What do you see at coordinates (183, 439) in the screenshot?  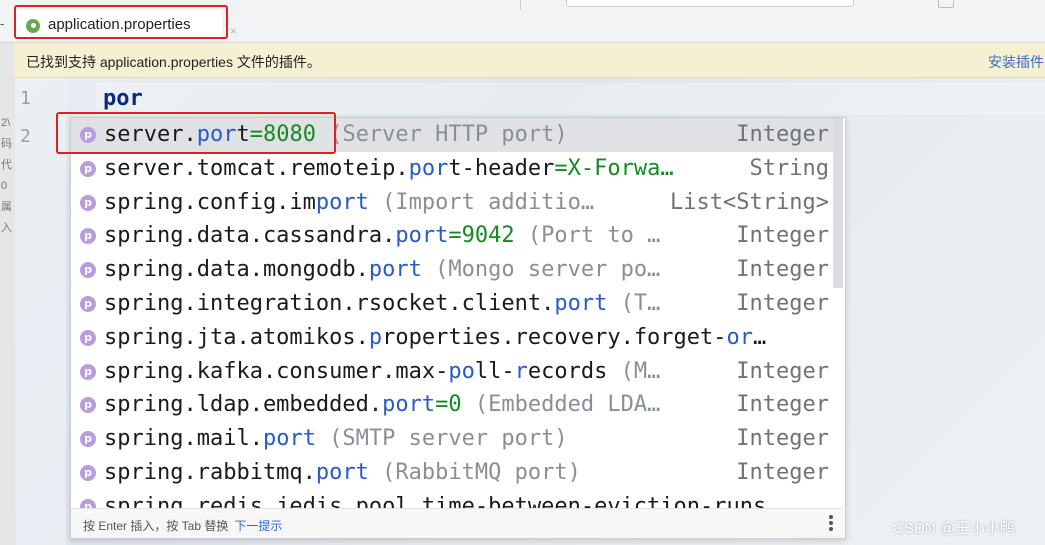 I see `completion-item-pre: spring.mail.` at bounding box center [183, 439].